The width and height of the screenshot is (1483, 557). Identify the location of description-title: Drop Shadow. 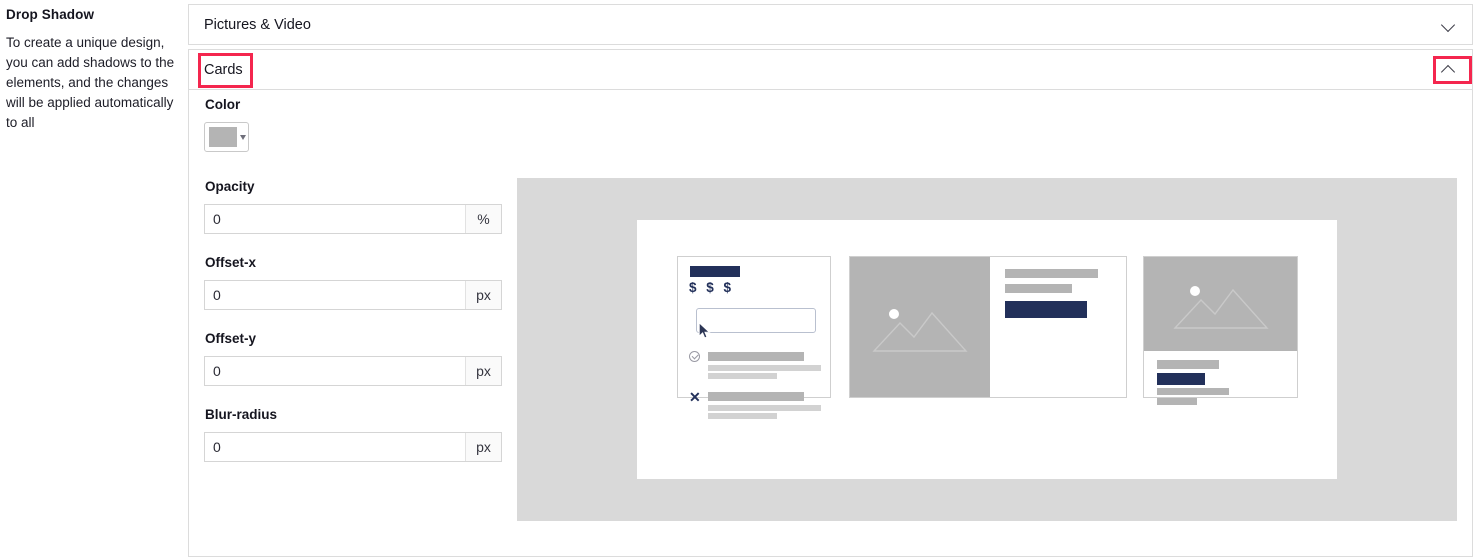
(50, 14).